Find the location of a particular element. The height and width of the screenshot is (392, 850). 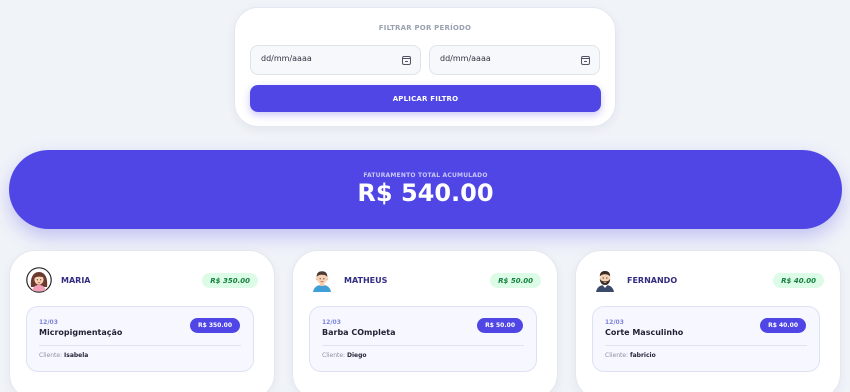

service-price-badge: R$ 40.00 is located at coordinates (783, 325).